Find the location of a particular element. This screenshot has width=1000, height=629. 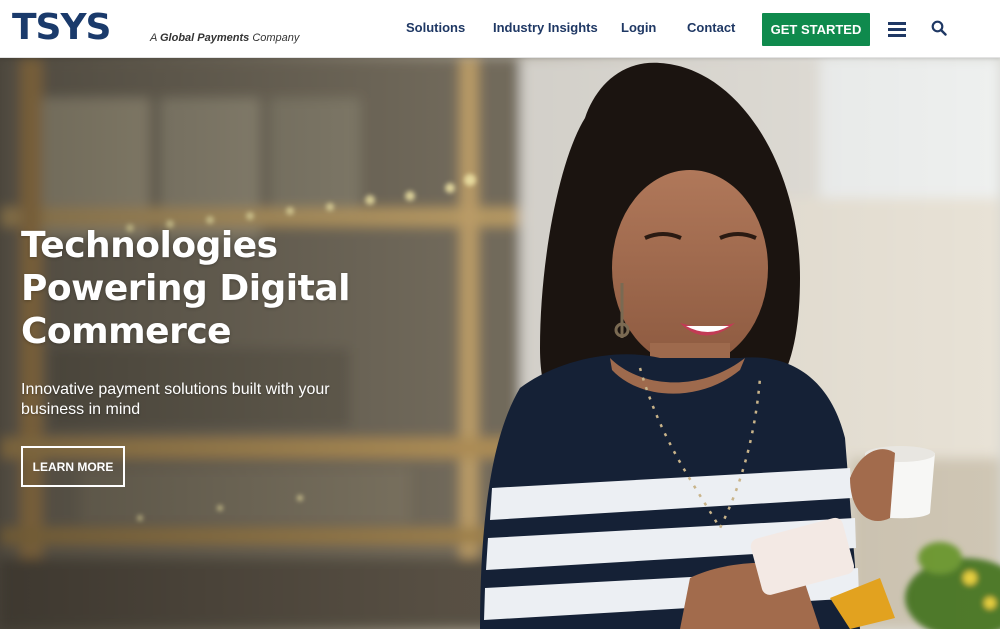

hero-title-line-1: Technologies is located at coordinates (149, 245).